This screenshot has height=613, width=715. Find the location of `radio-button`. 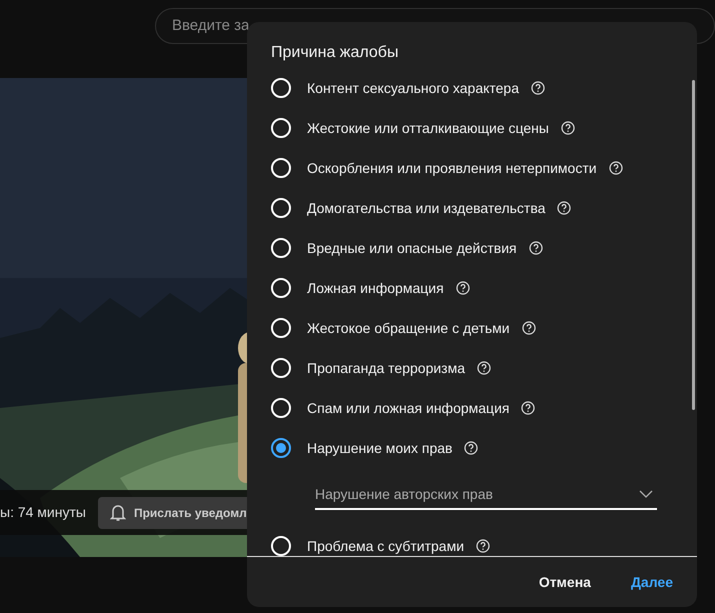

radio-button is located at coordinates (281, 448).